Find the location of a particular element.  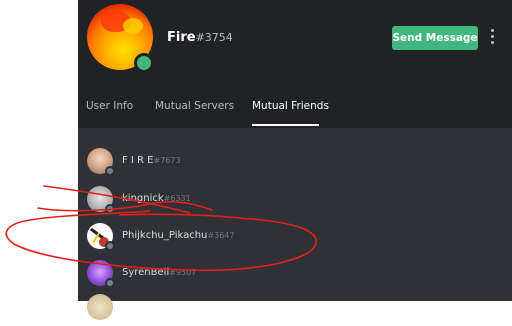

tab-mutual-servers: Mutual Servers is located at coordinates (194, 106).